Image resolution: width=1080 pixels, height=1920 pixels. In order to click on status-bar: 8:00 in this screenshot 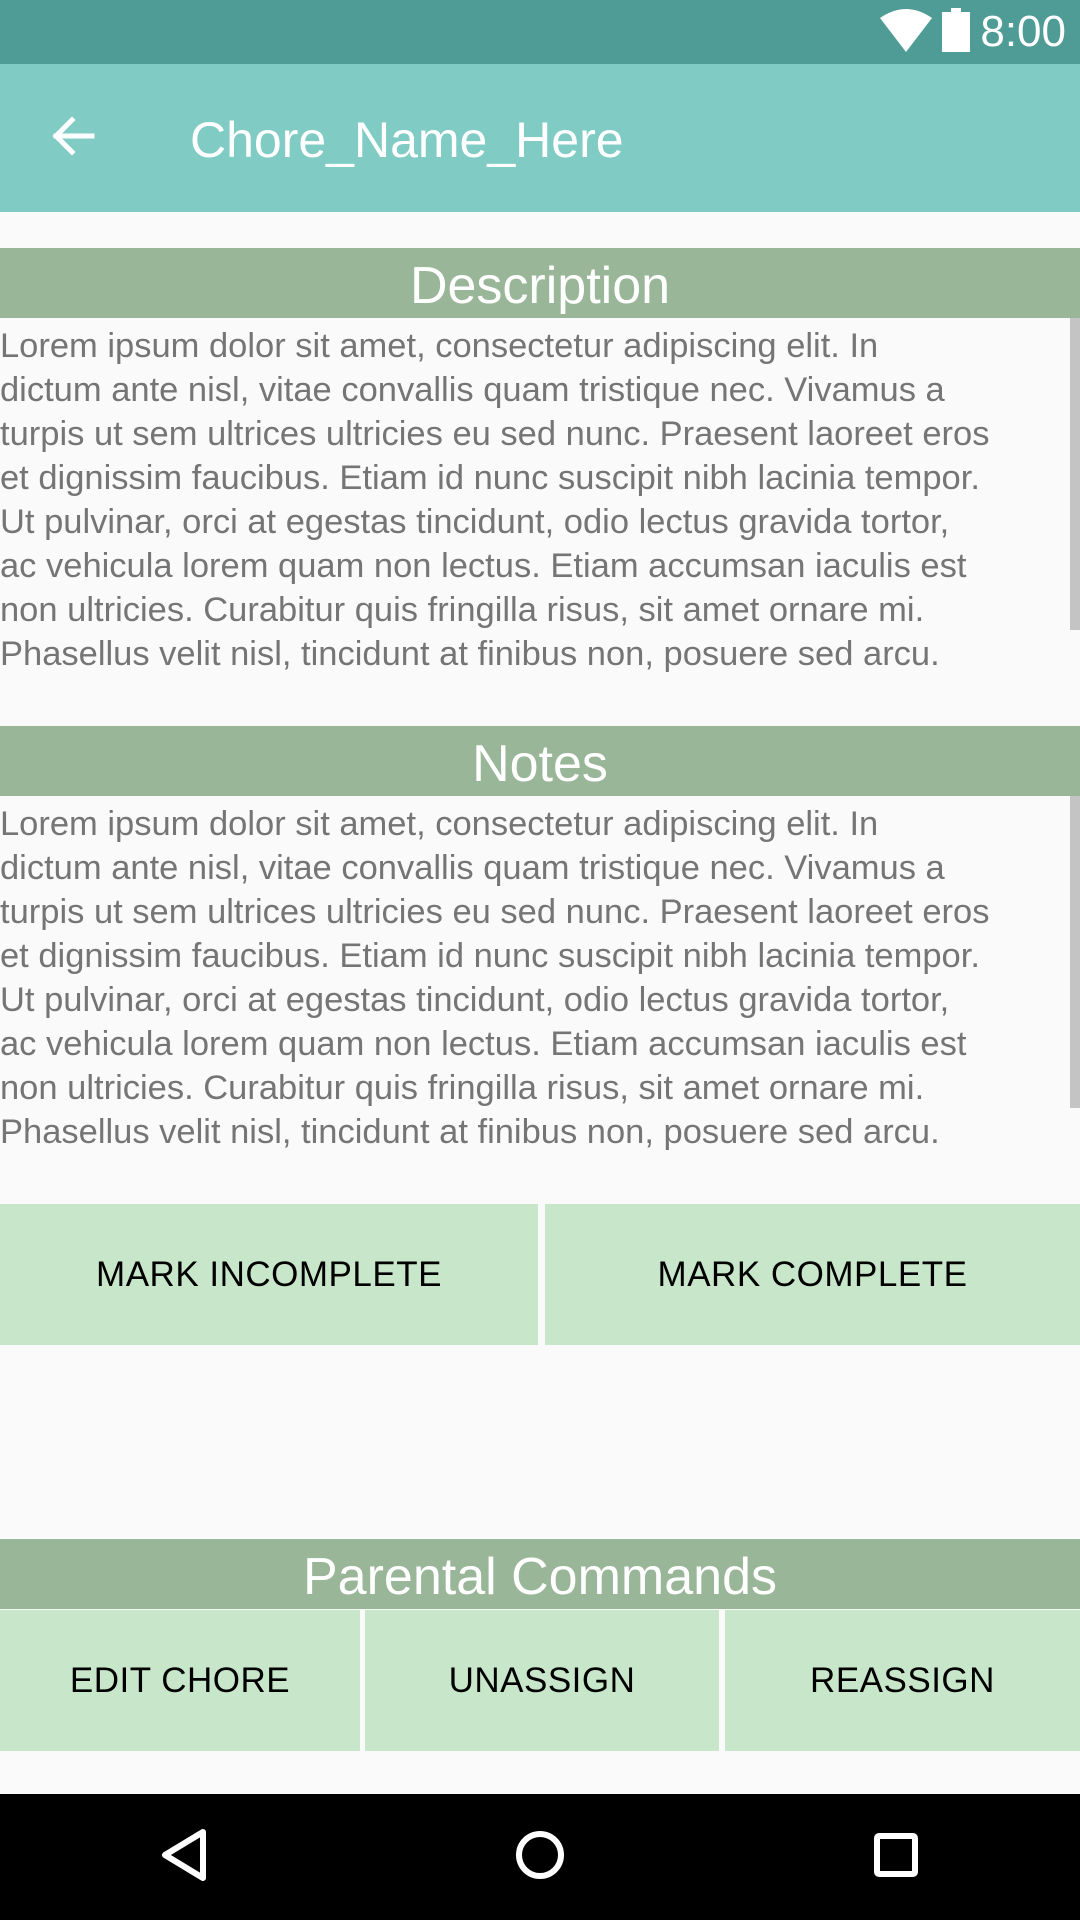, I will do `click(540, 32)`.